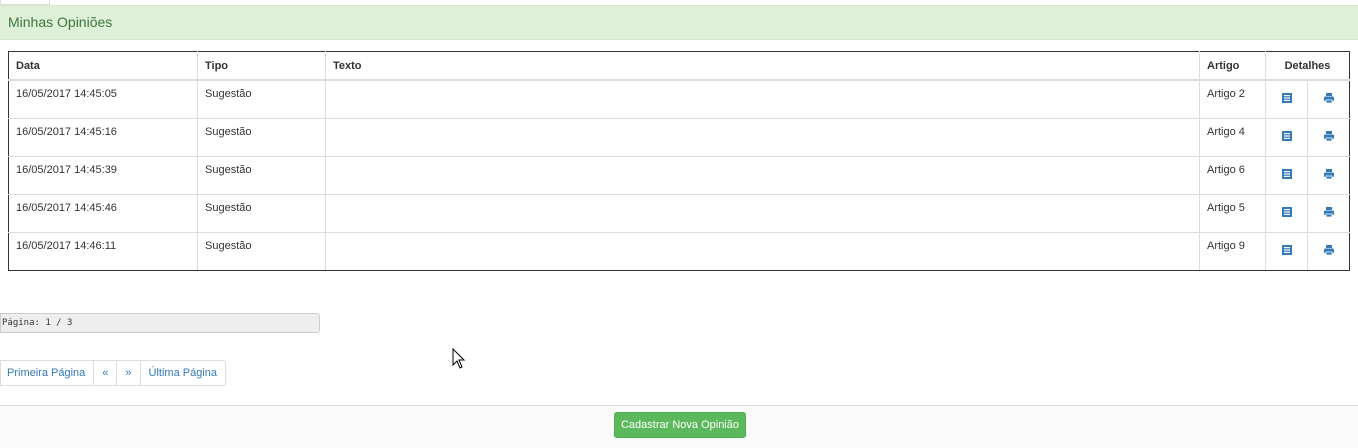 The image size is (1358, 448). Describe the element at coordinates (1232, 213) in the screenshot. I see `cell-artigo: Artigo 5` at that location.